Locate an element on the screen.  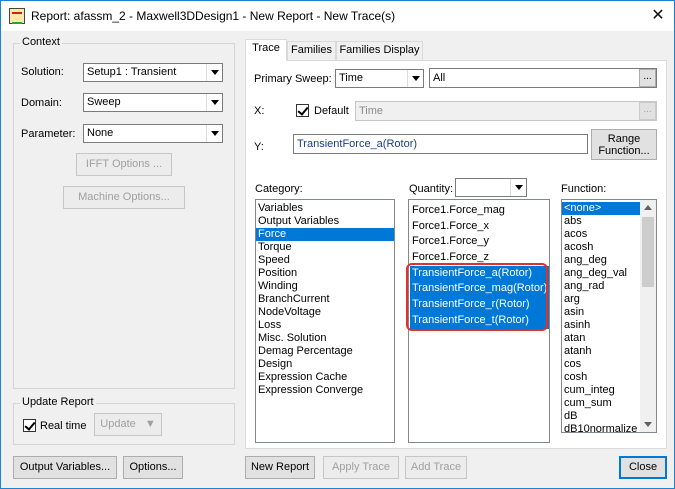
function-item: atan is located at coordinates (601, 338).